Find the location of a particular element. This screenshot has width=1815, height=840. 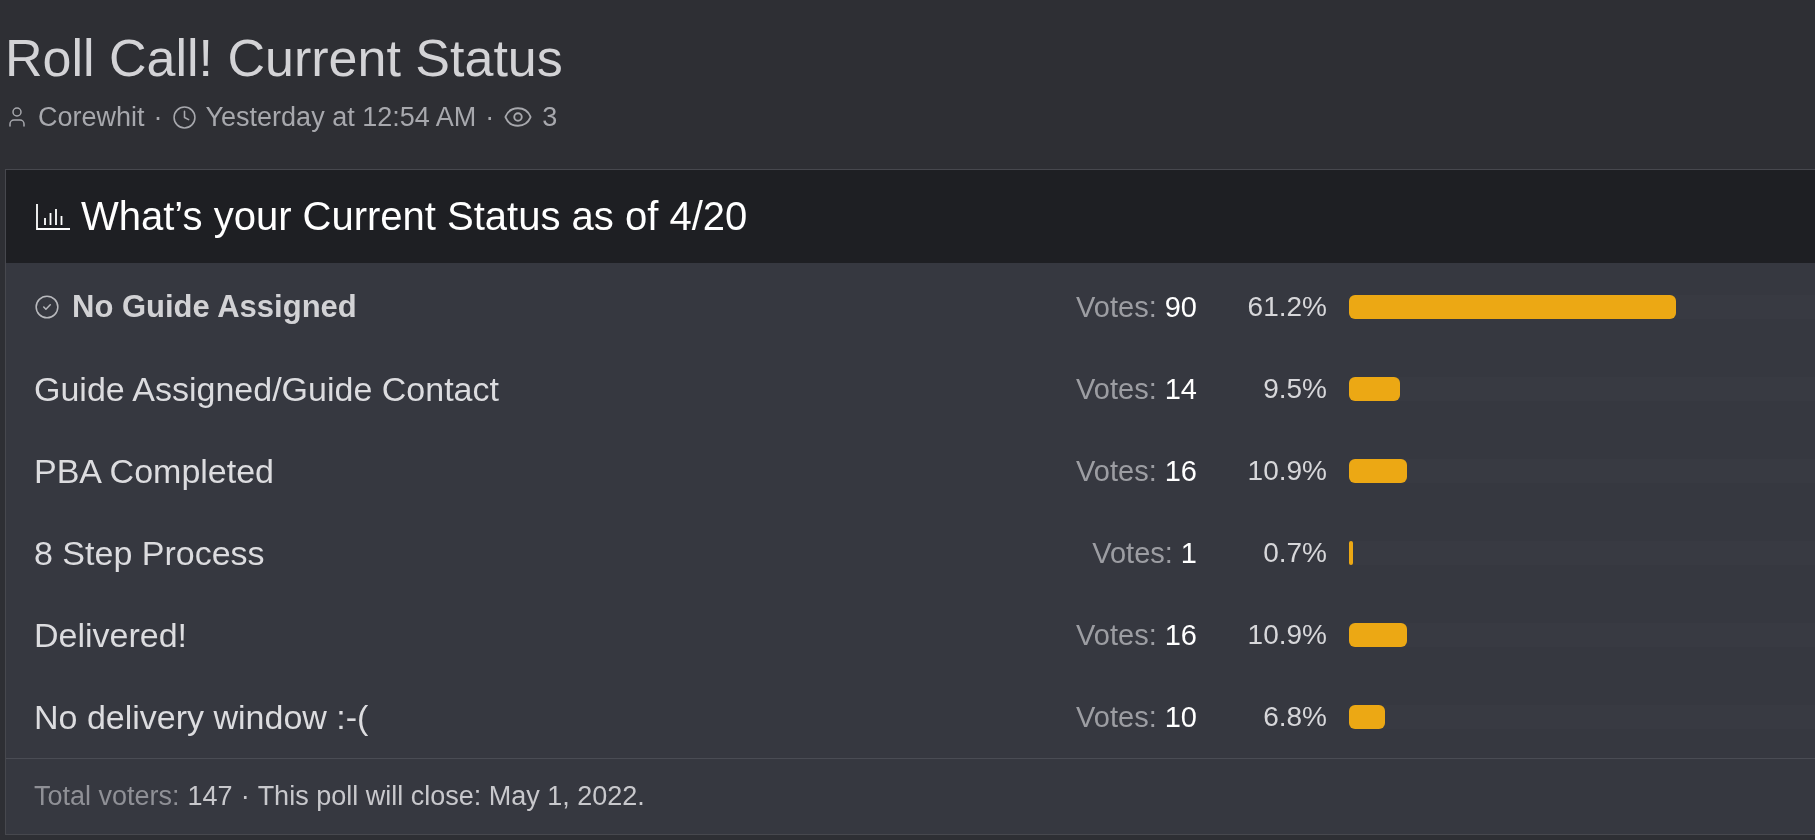

vote-percent: 6.8% is located at coordinates (1295, 717).